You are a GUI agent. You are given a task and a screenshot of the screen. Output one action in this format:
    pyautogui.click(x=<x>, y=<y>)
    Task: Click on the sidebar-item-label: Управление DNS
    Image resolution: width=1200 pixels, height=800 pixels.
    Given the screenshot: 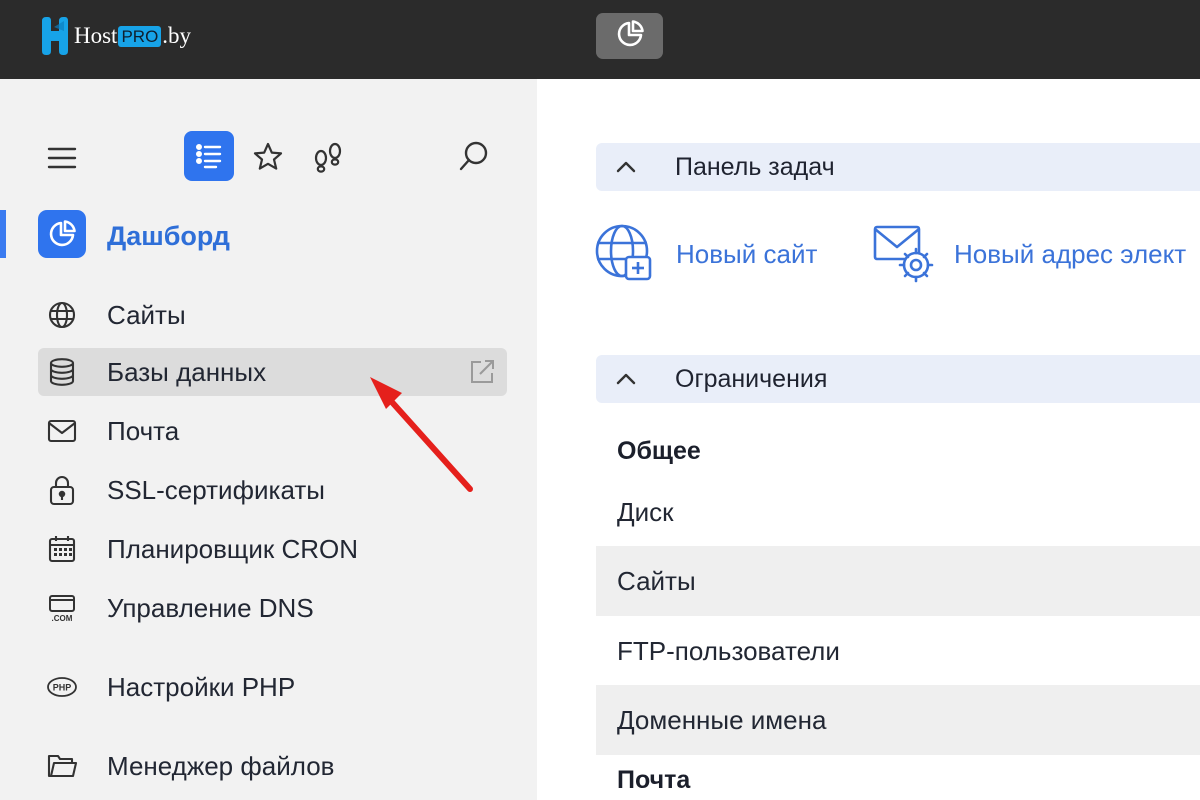 What is the action you would take?
    pyautogui.click(x=210, y=607)
    